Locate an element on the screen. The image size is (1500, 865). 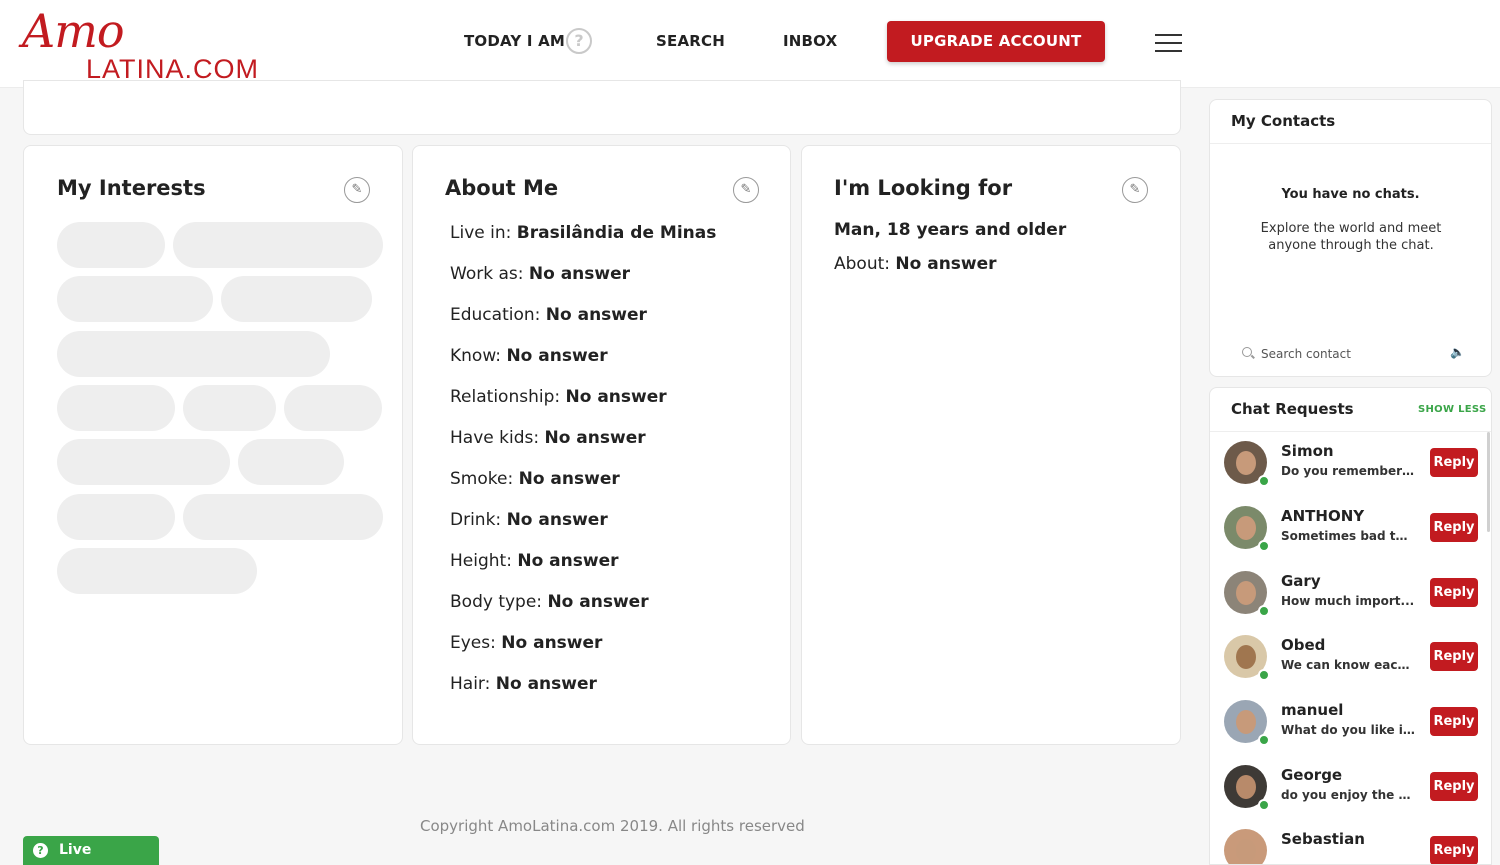
about-row-kids: Have kids: No answer is located at coordinates (548, 438).